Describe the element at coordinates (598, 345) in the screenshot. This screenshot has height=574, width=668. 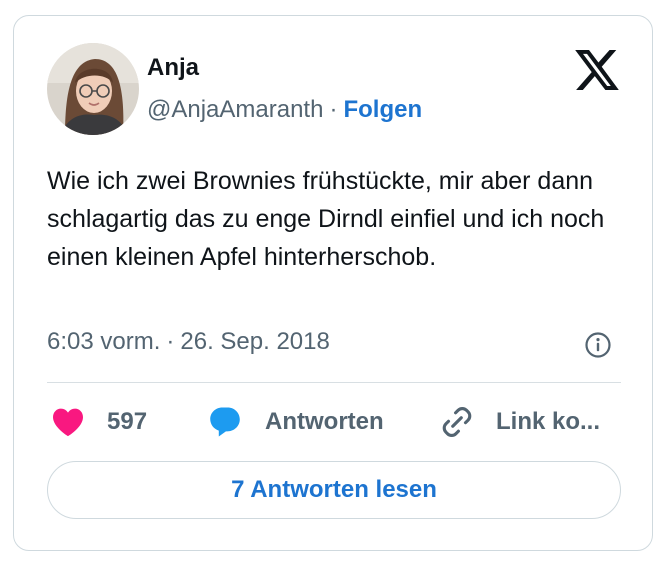
I see `info-icon` at that location.